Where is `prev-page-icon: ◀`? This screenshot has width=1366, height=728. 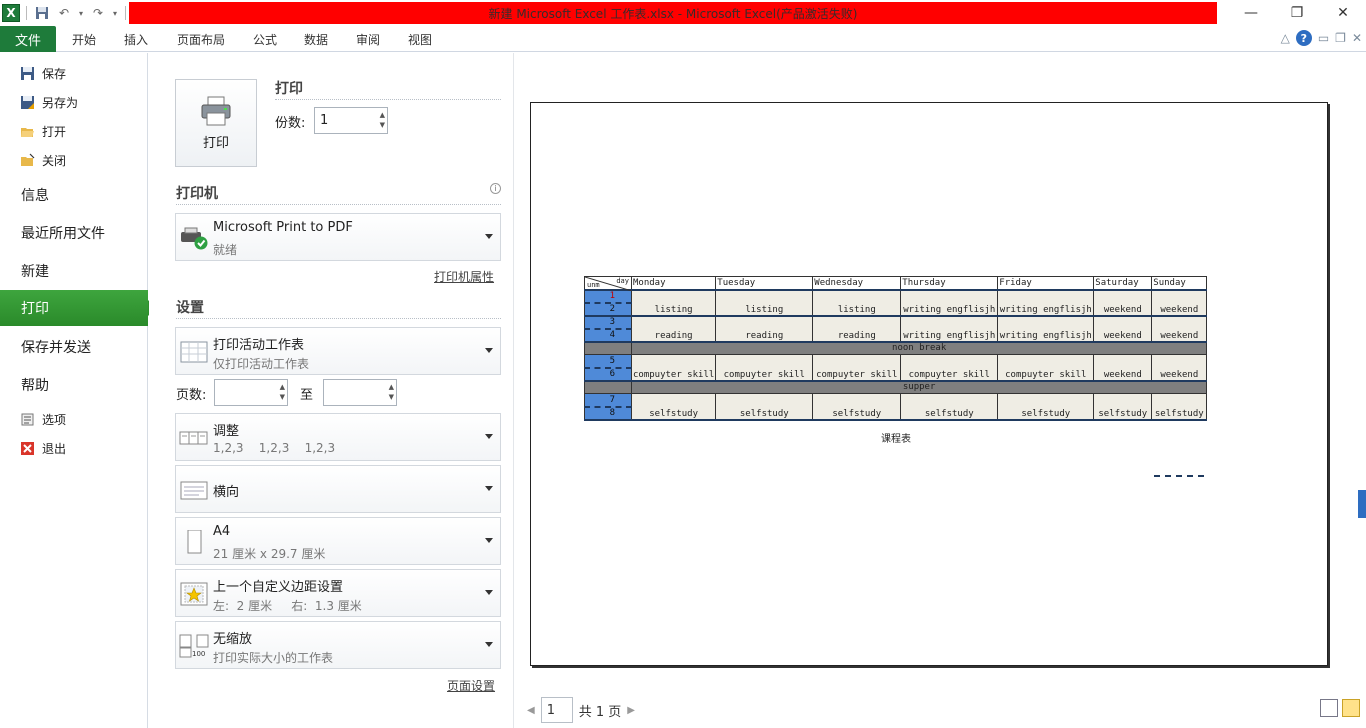 prev-page-icon: ◀ is located at coordinates (531, 710).